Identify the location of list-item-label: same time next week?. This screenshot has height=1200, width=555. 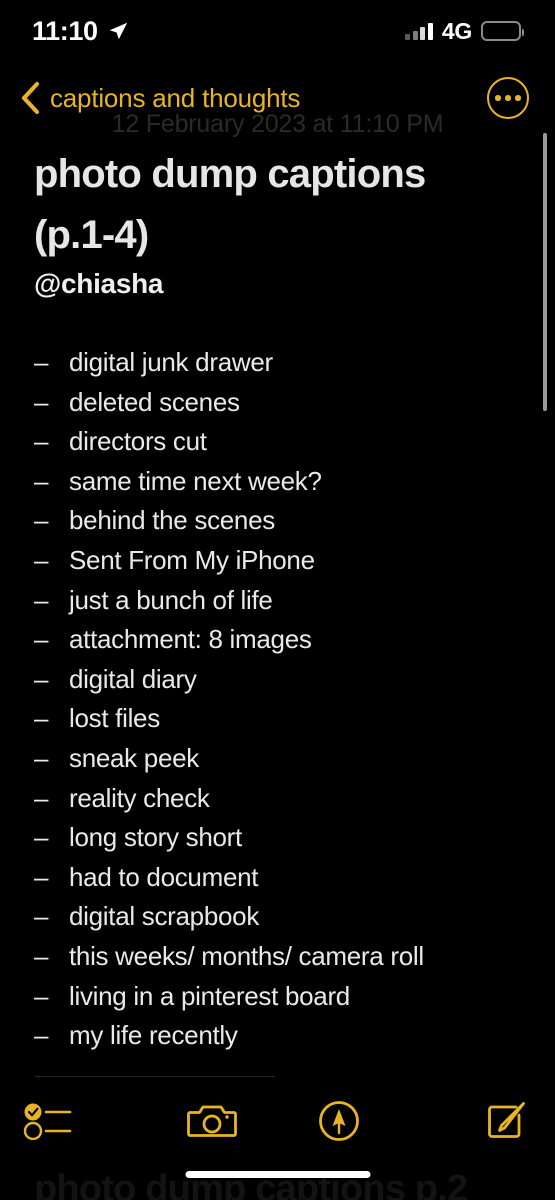
(195, 480).